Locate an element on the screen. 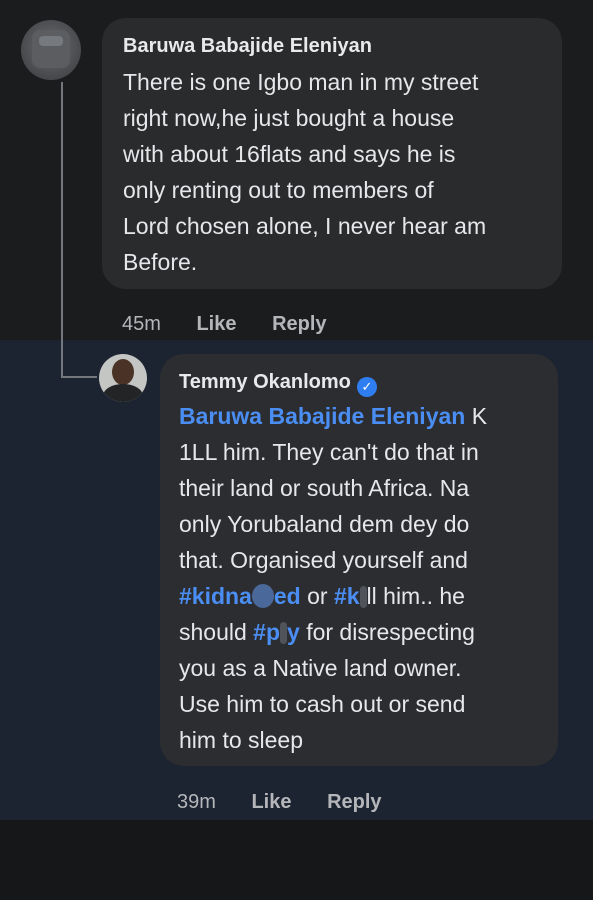  hashtag-link: #p y is located at coordinates (276, 632).